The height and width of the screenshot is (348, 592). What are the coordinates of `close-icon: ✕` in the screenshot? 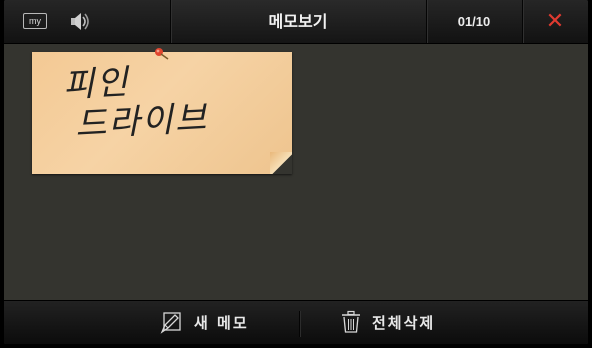 It's located at (555, 21).